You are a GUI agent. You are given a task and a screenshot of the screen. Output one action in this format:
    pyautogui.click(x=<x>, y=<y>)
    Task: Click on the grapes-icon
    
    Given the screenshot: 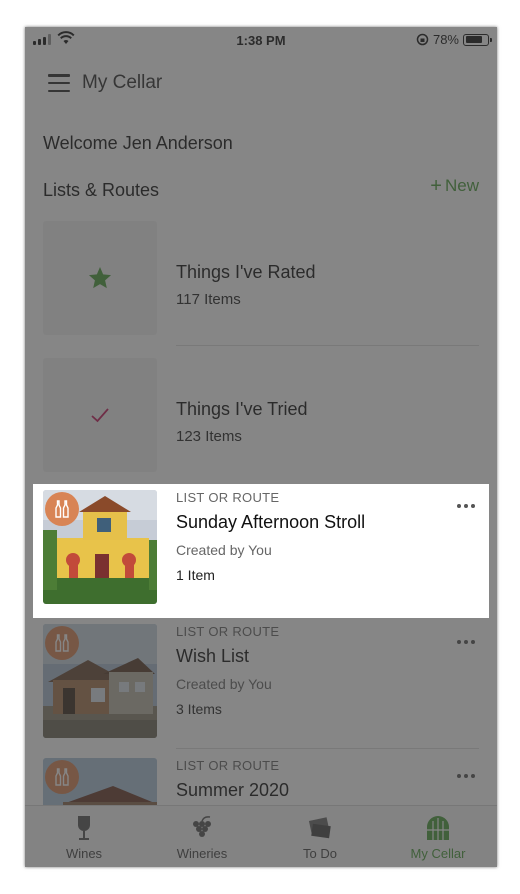 What is the action you would take?
    pyautogui.click(x=202, y=826)
    